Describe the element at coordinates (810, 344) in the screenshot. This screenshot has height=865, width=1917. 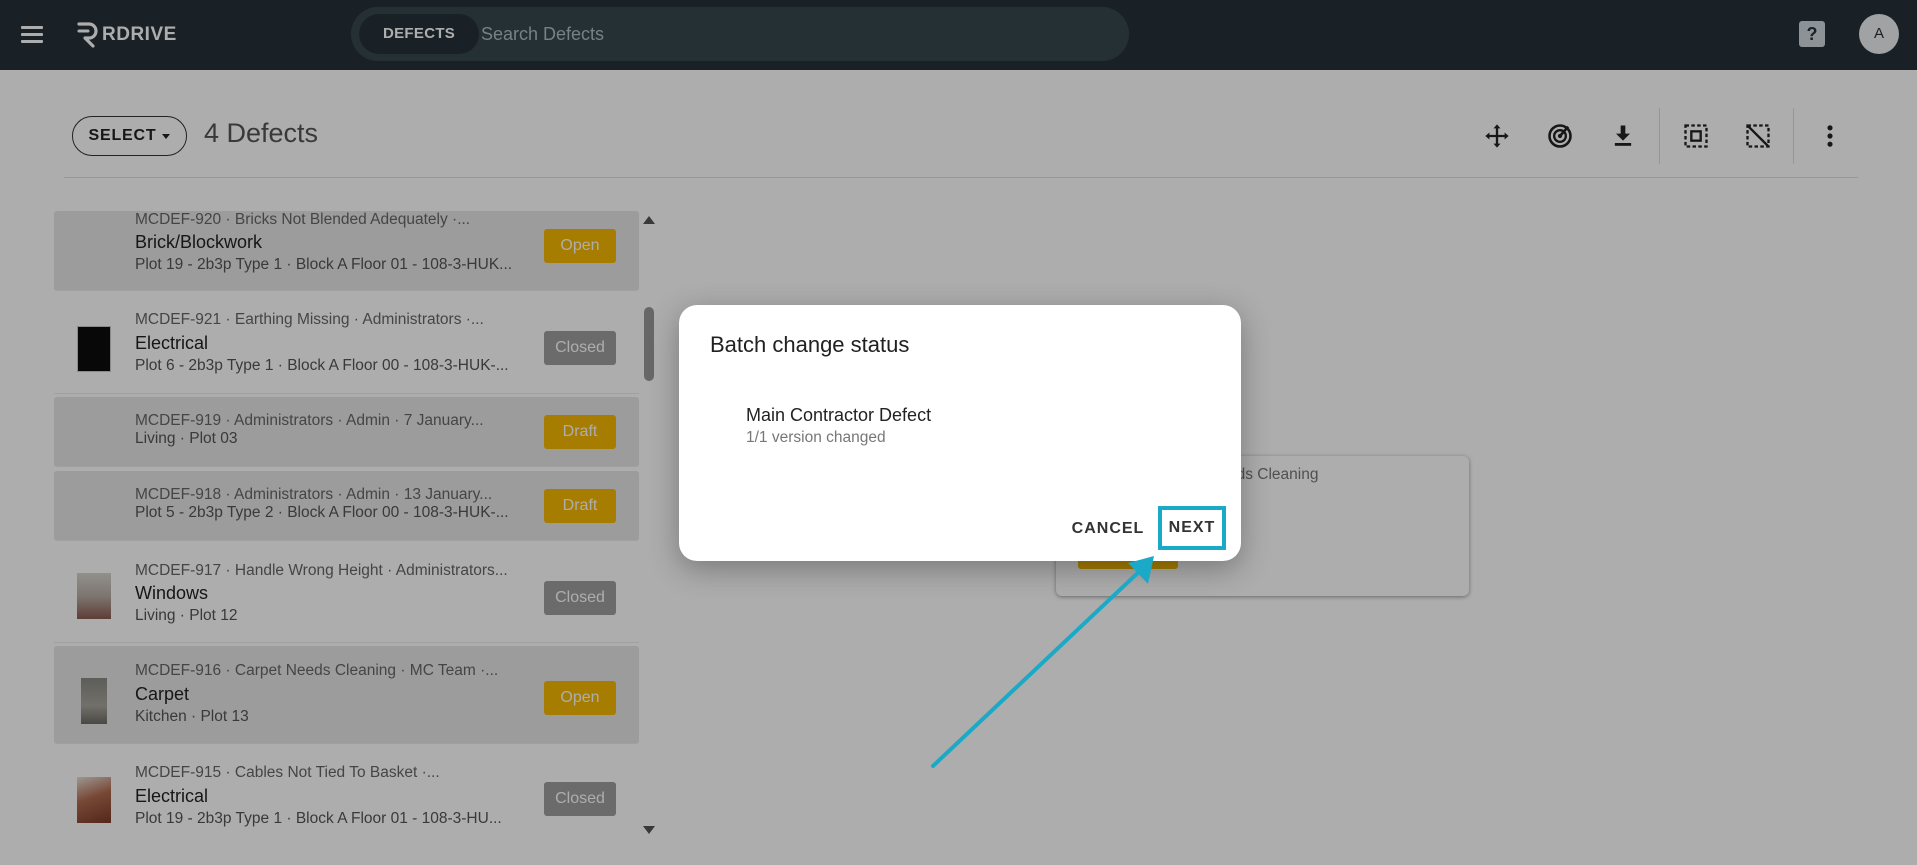
I see `dialog-title: Batch change status` at that location.